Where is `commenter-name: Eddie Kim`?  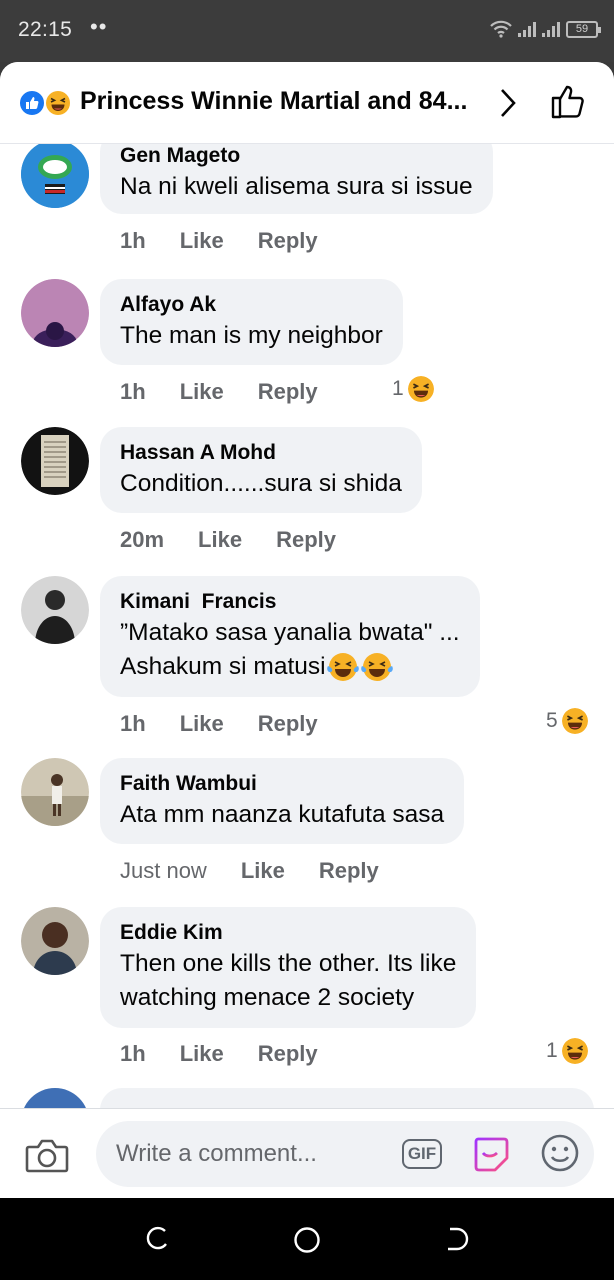 commenter-name: Eddie Kim is located at coordinates (288, 933).